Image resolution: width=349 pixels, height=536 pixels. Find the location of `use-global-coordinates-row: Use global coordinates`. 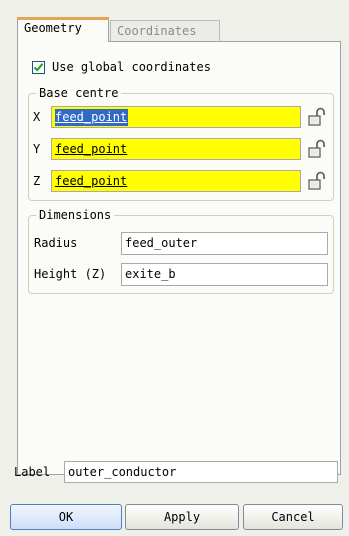

use-global-coordinates-row: Use global coordinates is located at coordinates (121, 67).